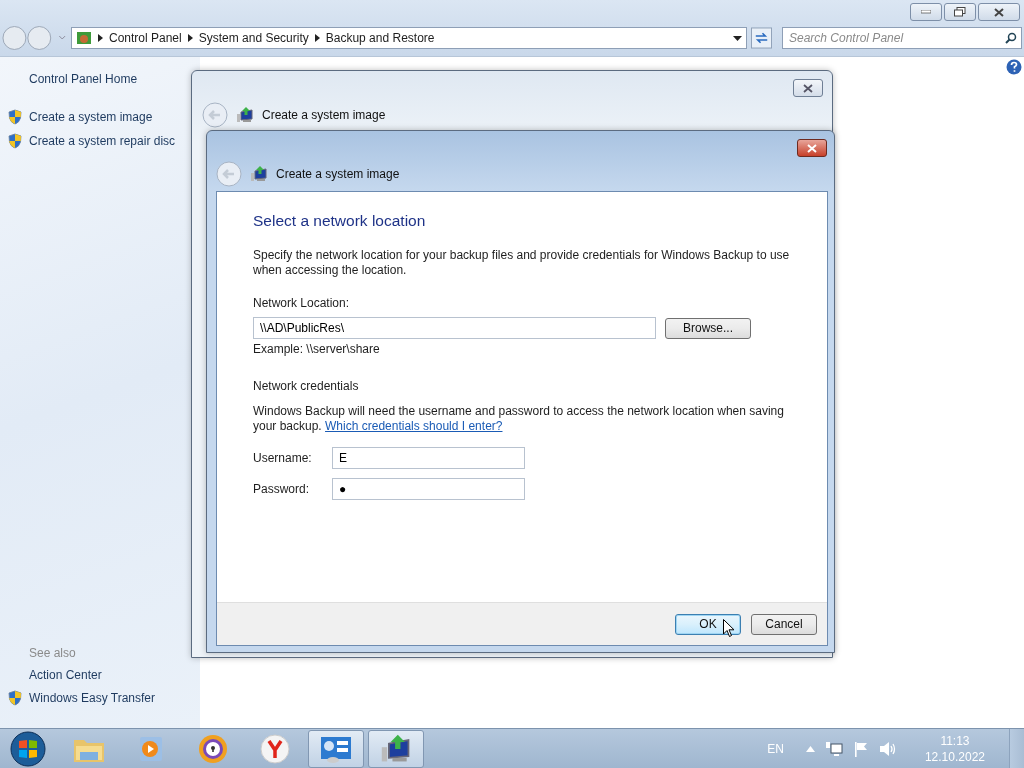  What do you see at coordinates (1014, 67) in the screenshot?
I see `help-icon` at bounding box center [1014, 67].